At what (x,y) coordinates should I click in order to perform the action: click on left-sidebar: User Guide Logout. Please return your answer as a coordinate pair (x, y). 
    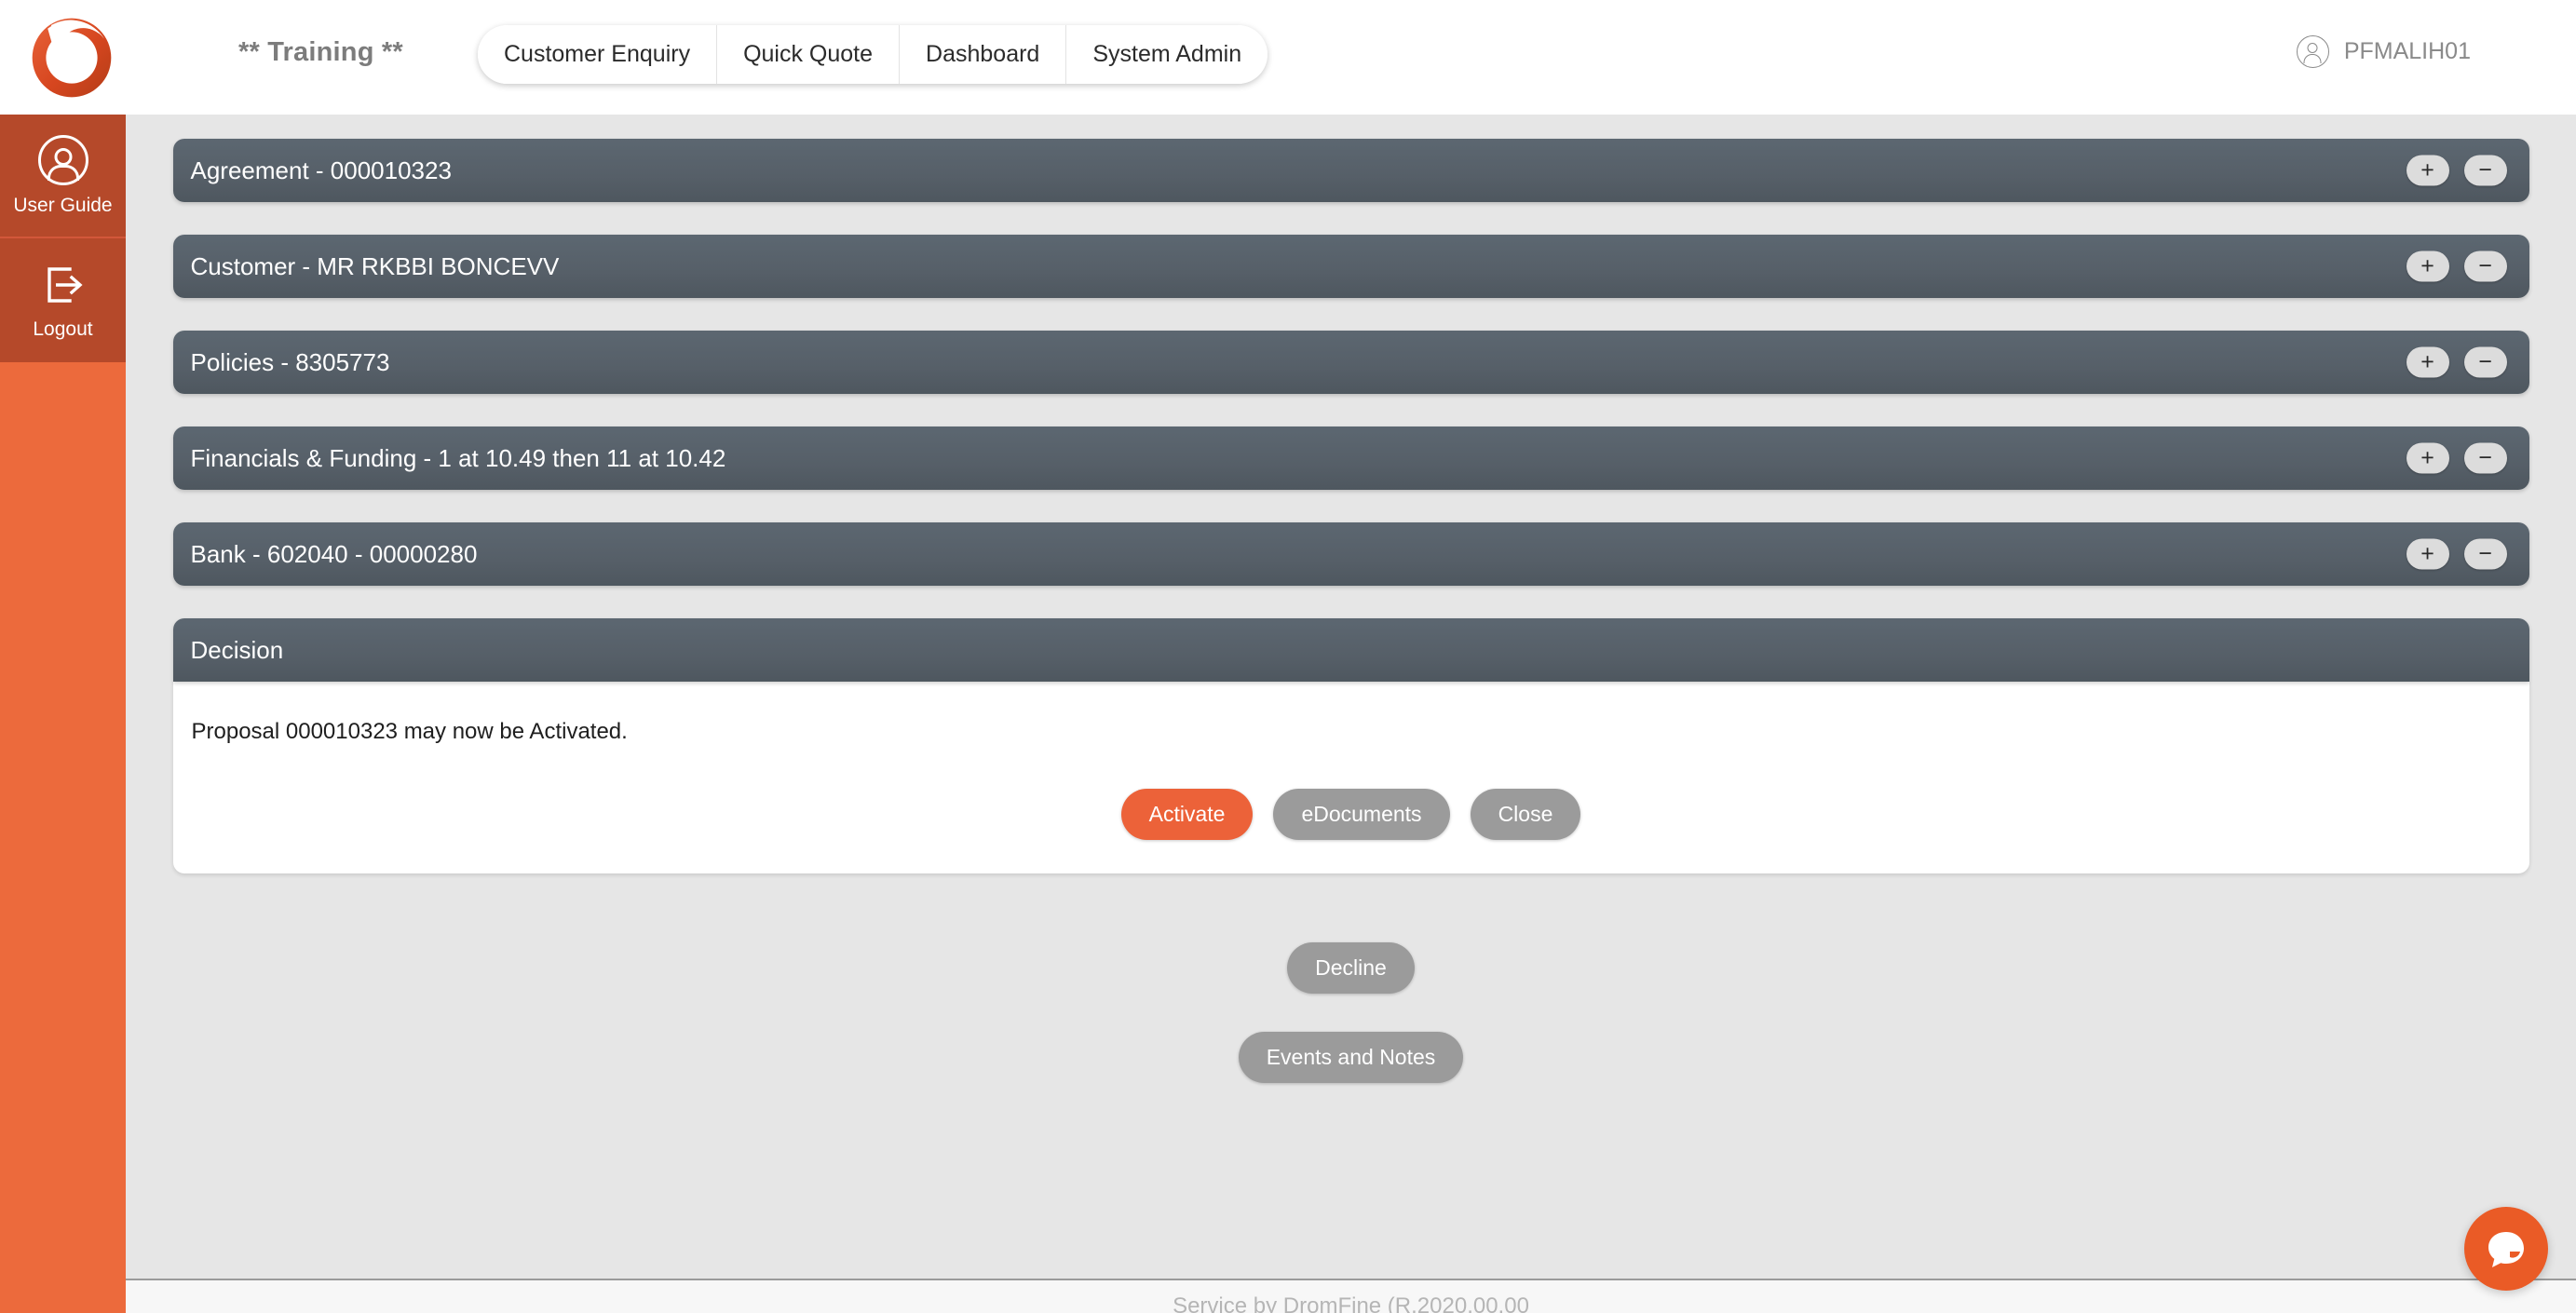
    Looking at the image, I should click on (63, 714).